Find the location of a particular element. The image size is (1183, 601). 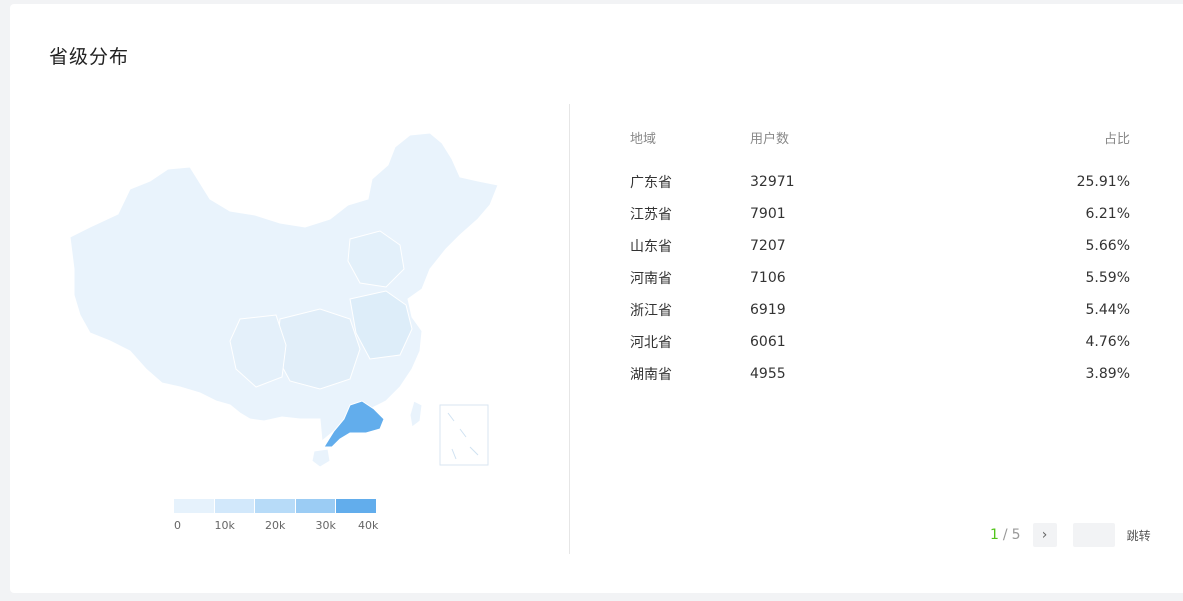

color-legend: 0 10k 20k 30k 40k is located at coordinates (276, 517).